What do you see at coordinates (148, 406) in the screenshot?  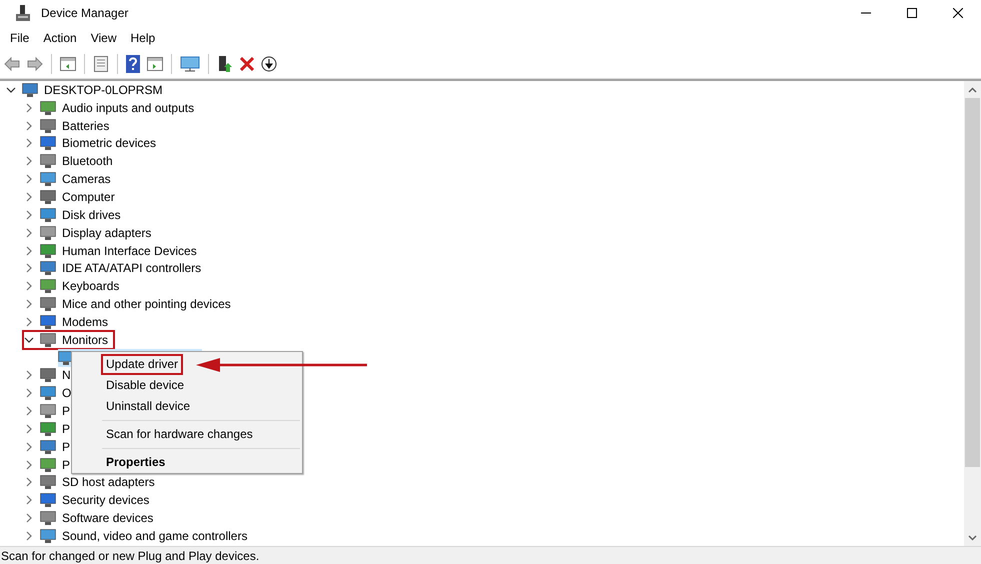 I see `menu-option: Uninstall device` at bounding box center [148, 406].